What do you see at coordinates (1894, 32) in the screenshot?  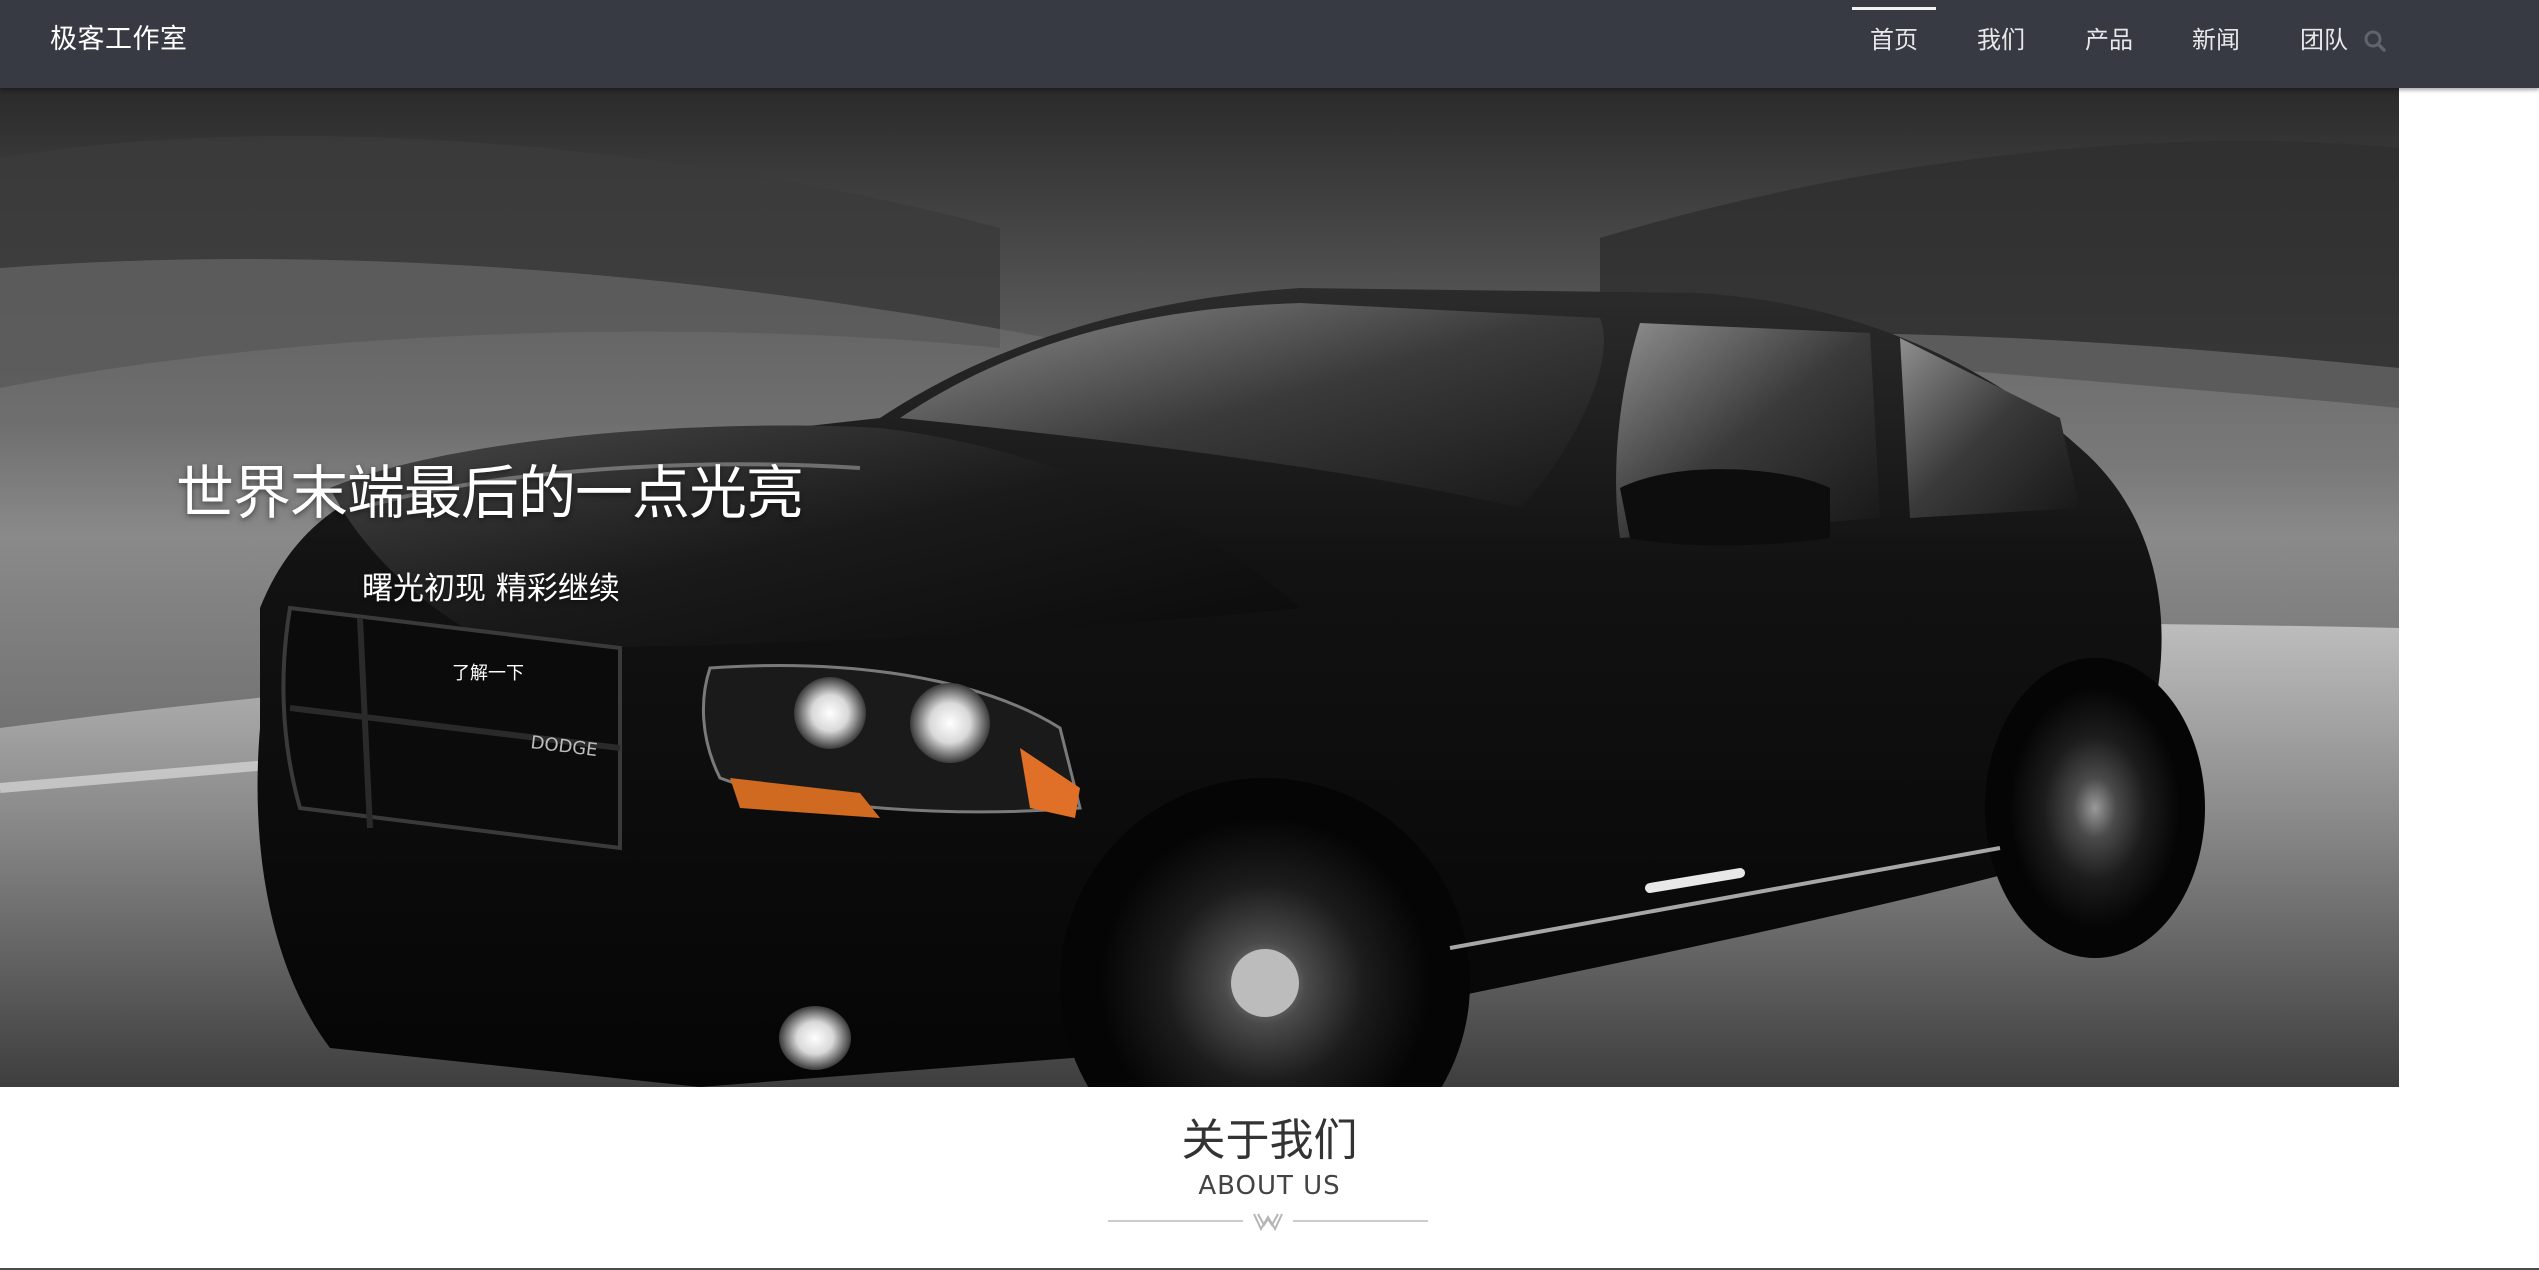 I see `nav-item-home: 首页` at bounding box center [1894, 32].